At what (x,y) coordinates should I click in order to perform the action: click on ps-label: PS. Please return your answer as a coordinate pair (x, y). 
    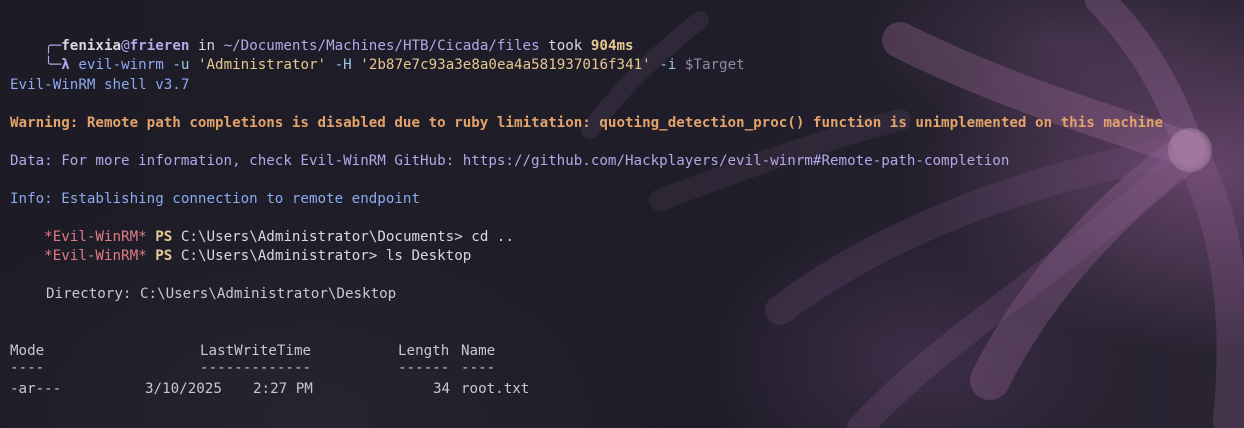
    Looking at the image, I should click on (164, 256).